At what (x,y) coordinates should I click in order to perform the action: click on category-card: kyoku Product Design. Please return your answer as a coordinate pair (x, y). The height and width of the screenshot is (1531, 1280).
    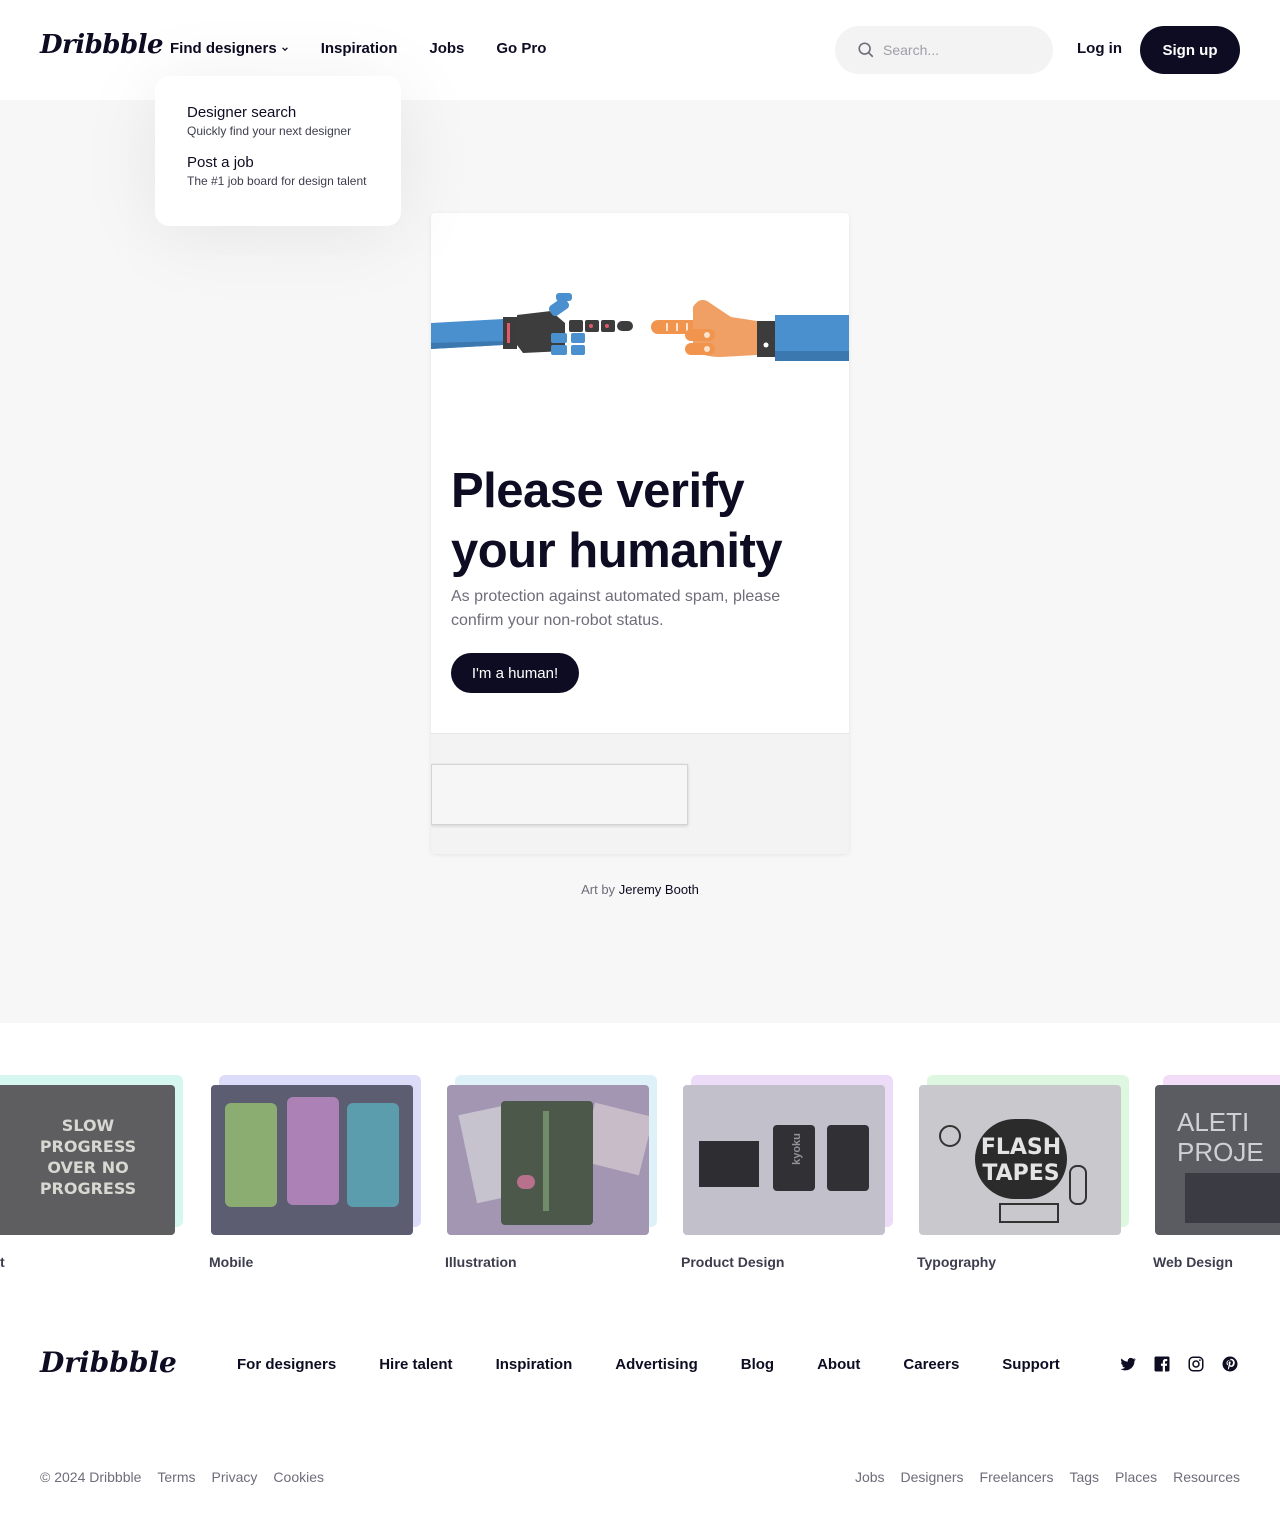
    Looking at the image, I should click on (787, 1172).